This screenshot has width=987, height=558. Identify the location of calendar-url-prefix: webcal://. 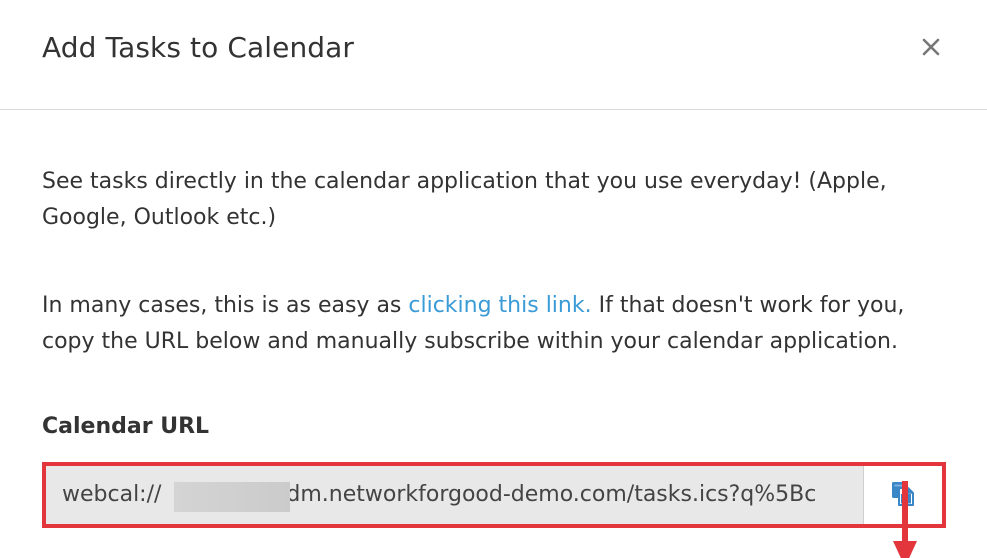
(112, 494).